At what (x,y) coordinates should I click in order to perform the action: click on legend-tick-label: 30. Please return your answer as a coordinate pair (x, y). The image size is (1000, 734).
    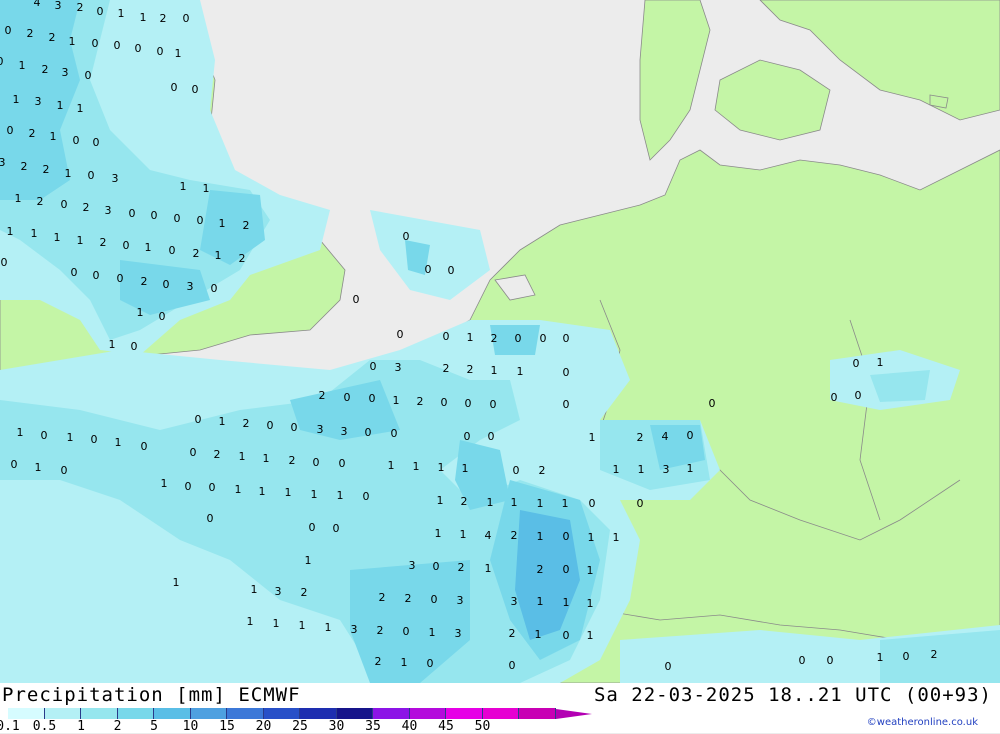
    Looking at the image, I should click on (336, 726).